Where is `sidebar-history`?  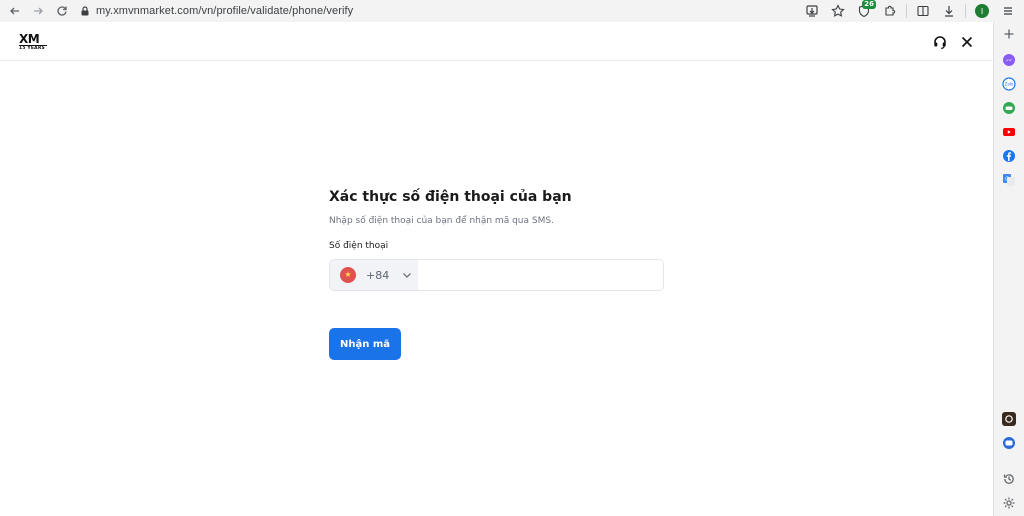 sidebar-history is located at coordinates (1009, 479).